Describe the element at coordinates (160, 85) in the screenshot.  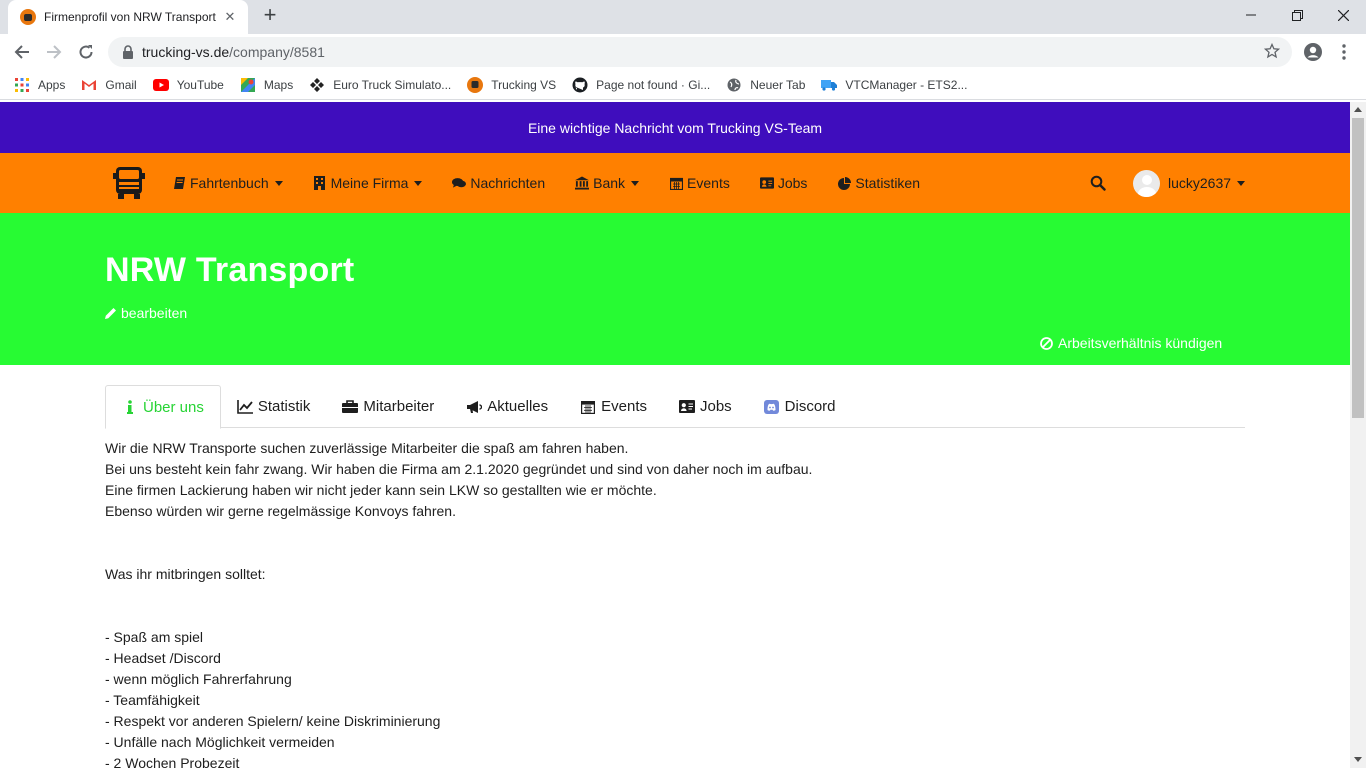
I see `youtube-icon` at that location.